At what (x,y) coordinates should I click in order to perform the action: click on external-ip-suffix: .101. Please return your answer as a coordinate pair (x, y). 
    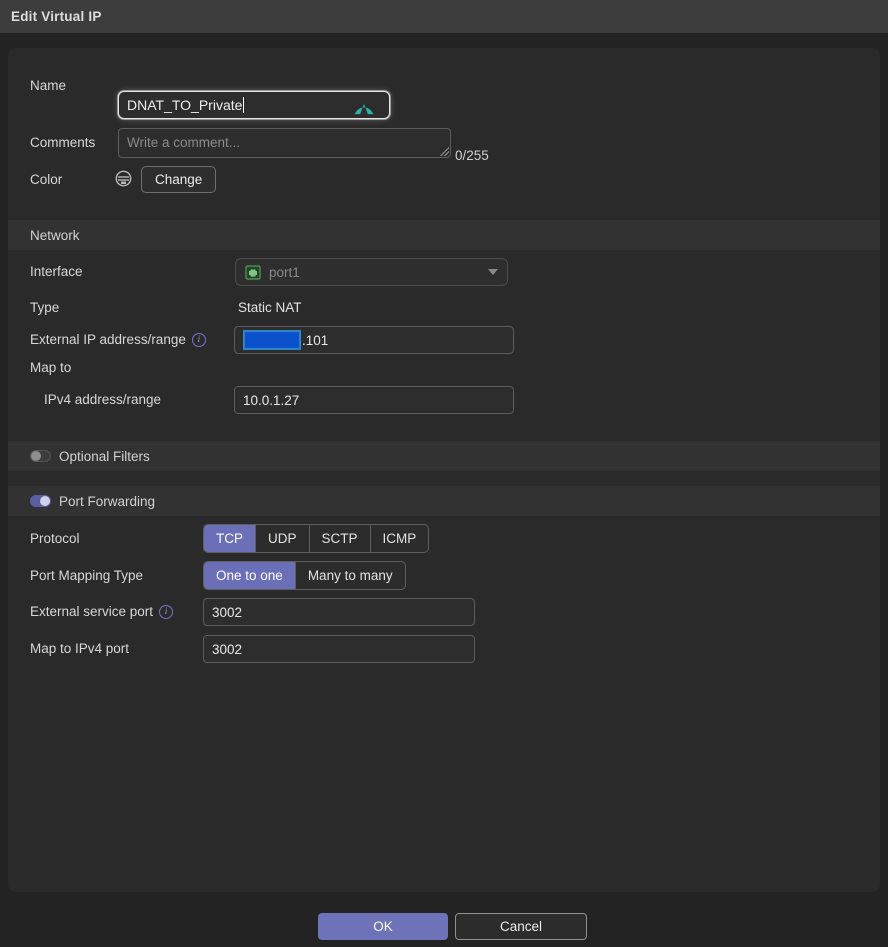
    Looking at the image, I should click on (315, 340).